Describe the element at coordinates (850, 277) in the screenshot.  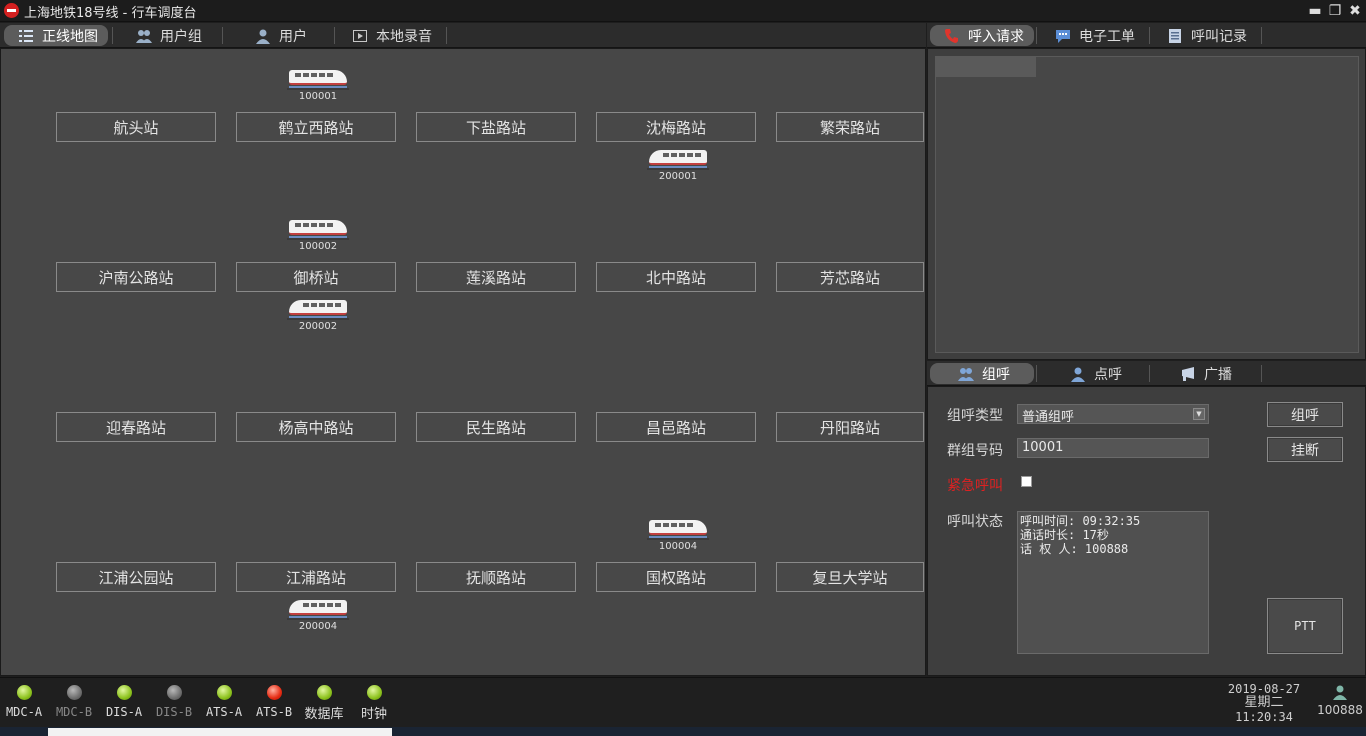
I see `station-button: 芳芯路站` at that location.